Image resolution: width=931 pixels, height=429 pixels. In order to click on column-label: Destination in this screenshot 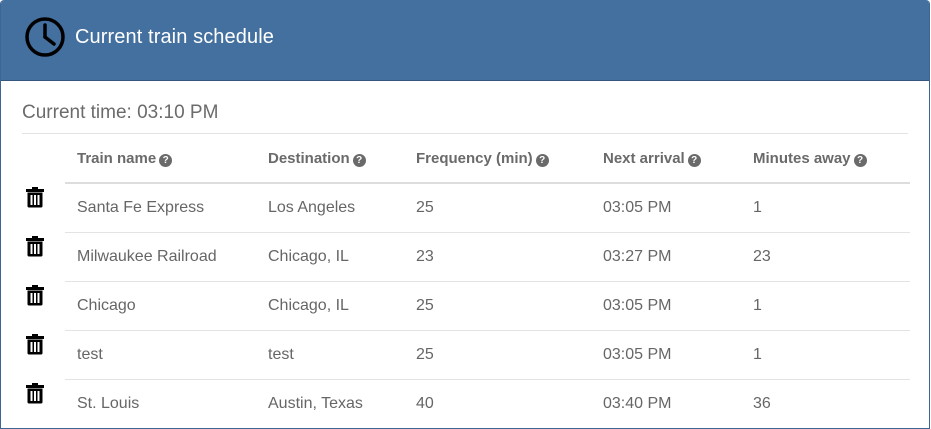, I will do `click(309, 158)`.